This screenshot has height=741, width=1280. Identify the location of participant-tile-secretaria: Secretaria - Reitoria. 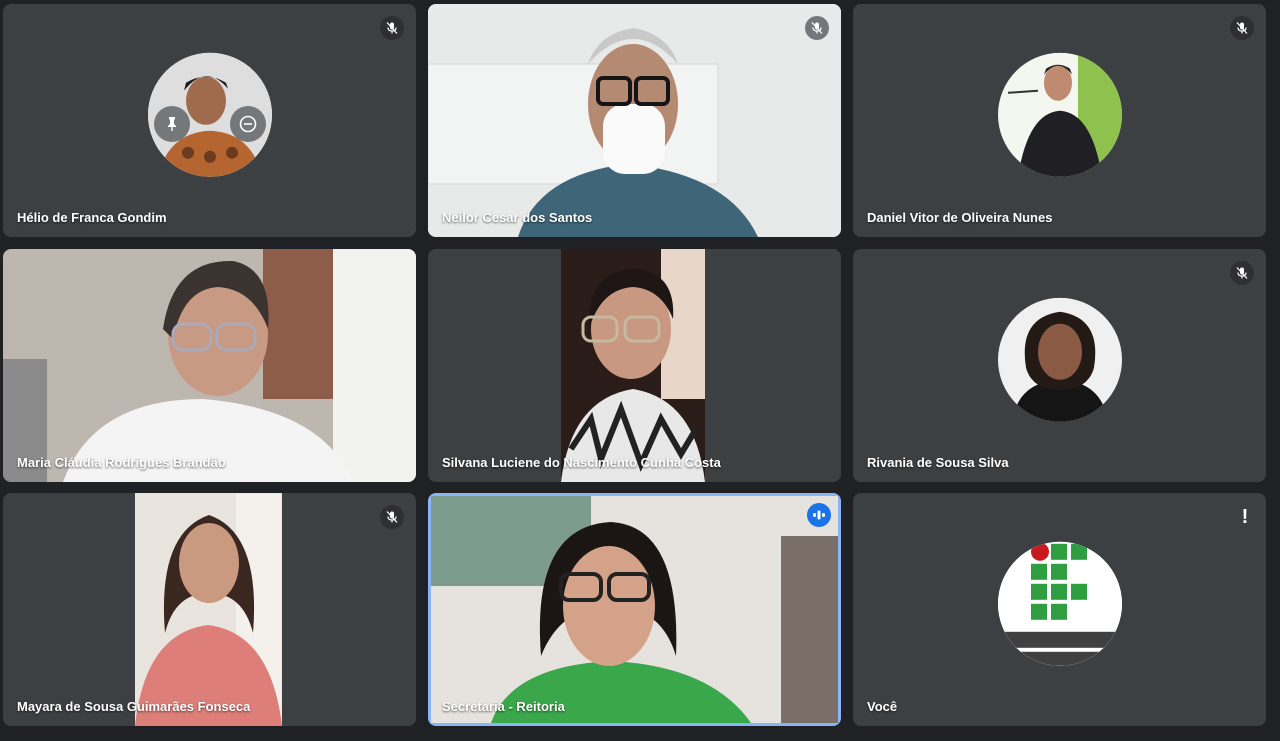
(634, 609).